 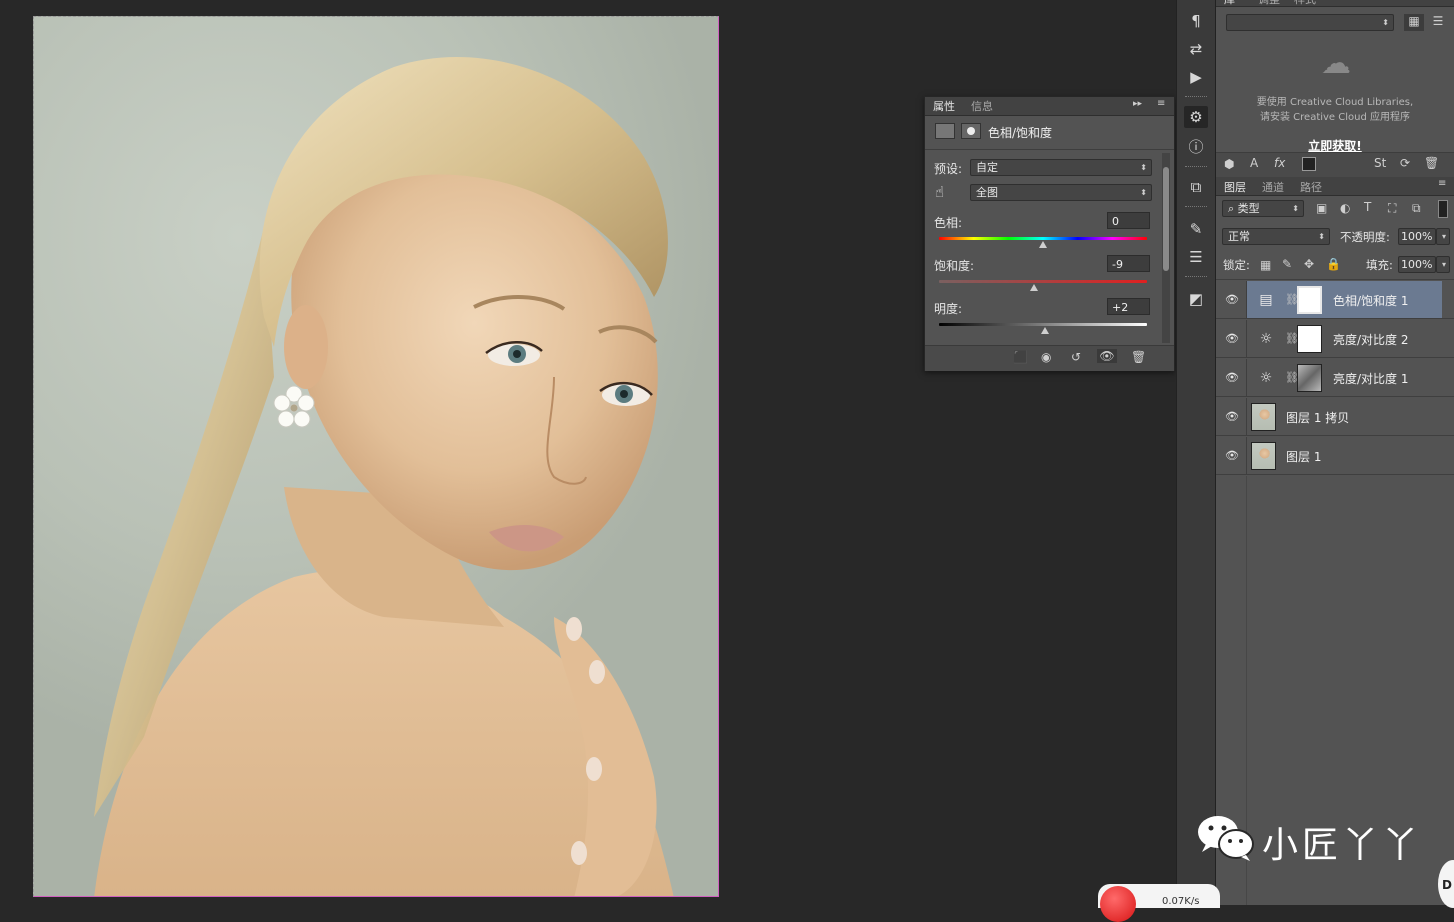 What do you see at coordinates (1392, 208) in the screenshot?
I see `shape-filter-icon: ⛶` at bounding box center [1392, 208].